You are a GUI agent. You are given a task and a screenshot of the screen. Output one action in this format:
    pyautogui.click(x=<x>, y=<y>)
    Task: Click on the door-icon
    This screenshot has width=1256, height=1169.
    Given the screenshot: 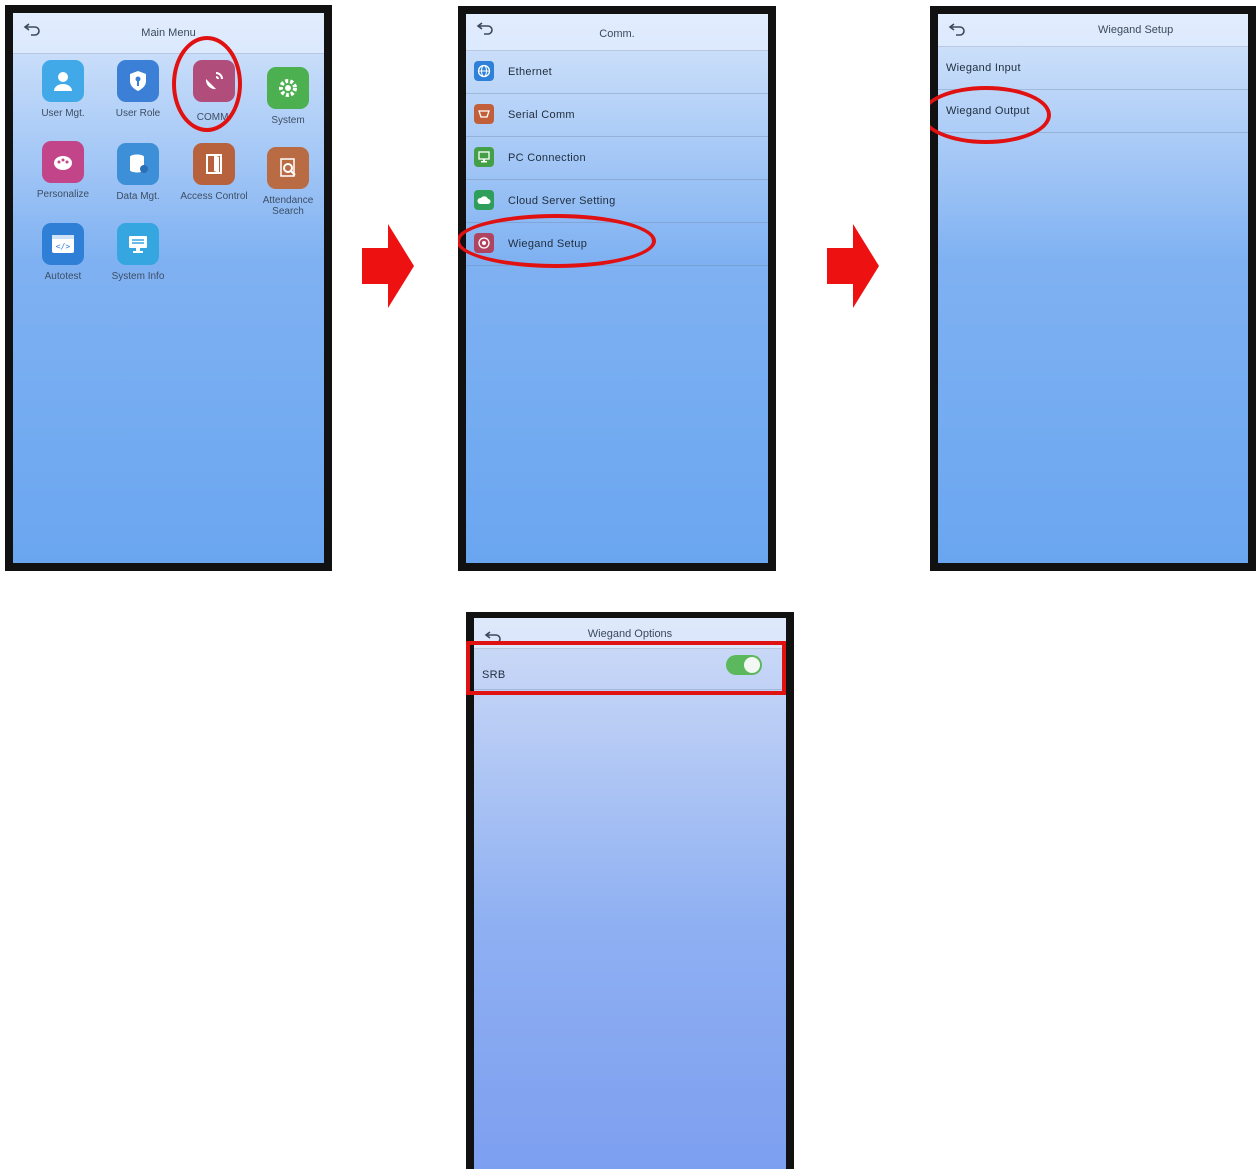 What is the action you would take?
    pyautogui.click(x=214, y=164)
    